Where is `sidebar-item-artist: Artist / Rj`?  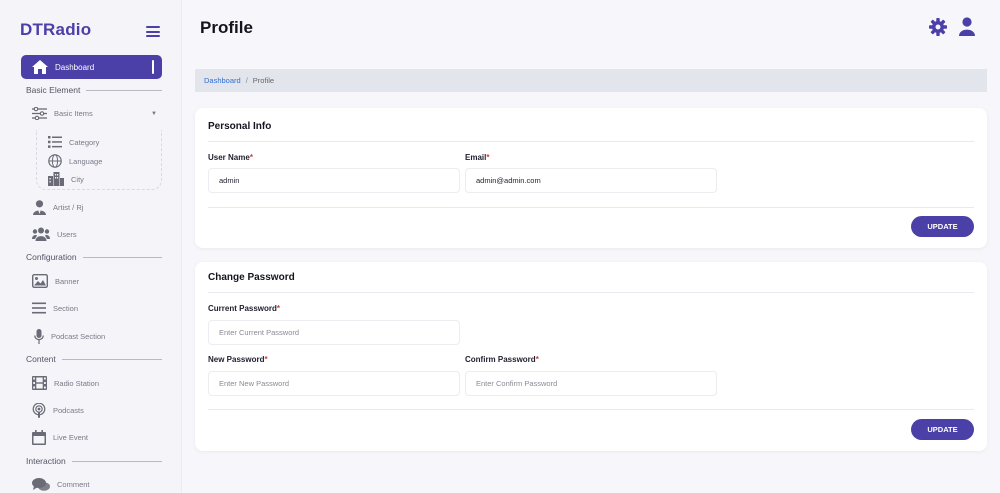
sidebar-item-artist: Artist / Rj is located at coordinates (58, 207).